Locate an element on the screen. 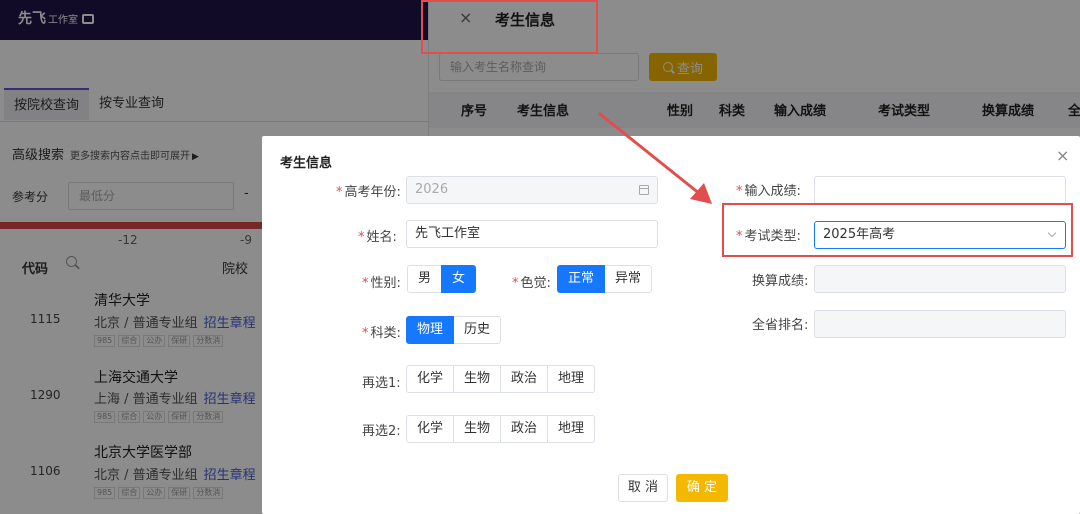 This screenshot has width=1080, height=514. color-vision-option-normal: 正常 is located at coordinates (581, 279).